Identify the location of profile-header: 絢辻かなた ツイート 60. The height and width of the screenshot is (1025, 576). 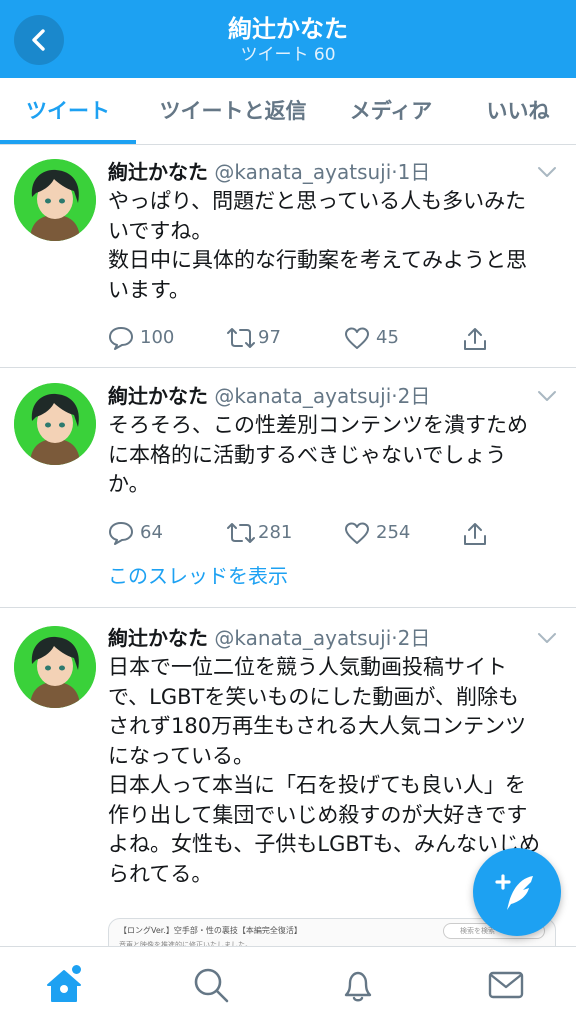
(288, 39).